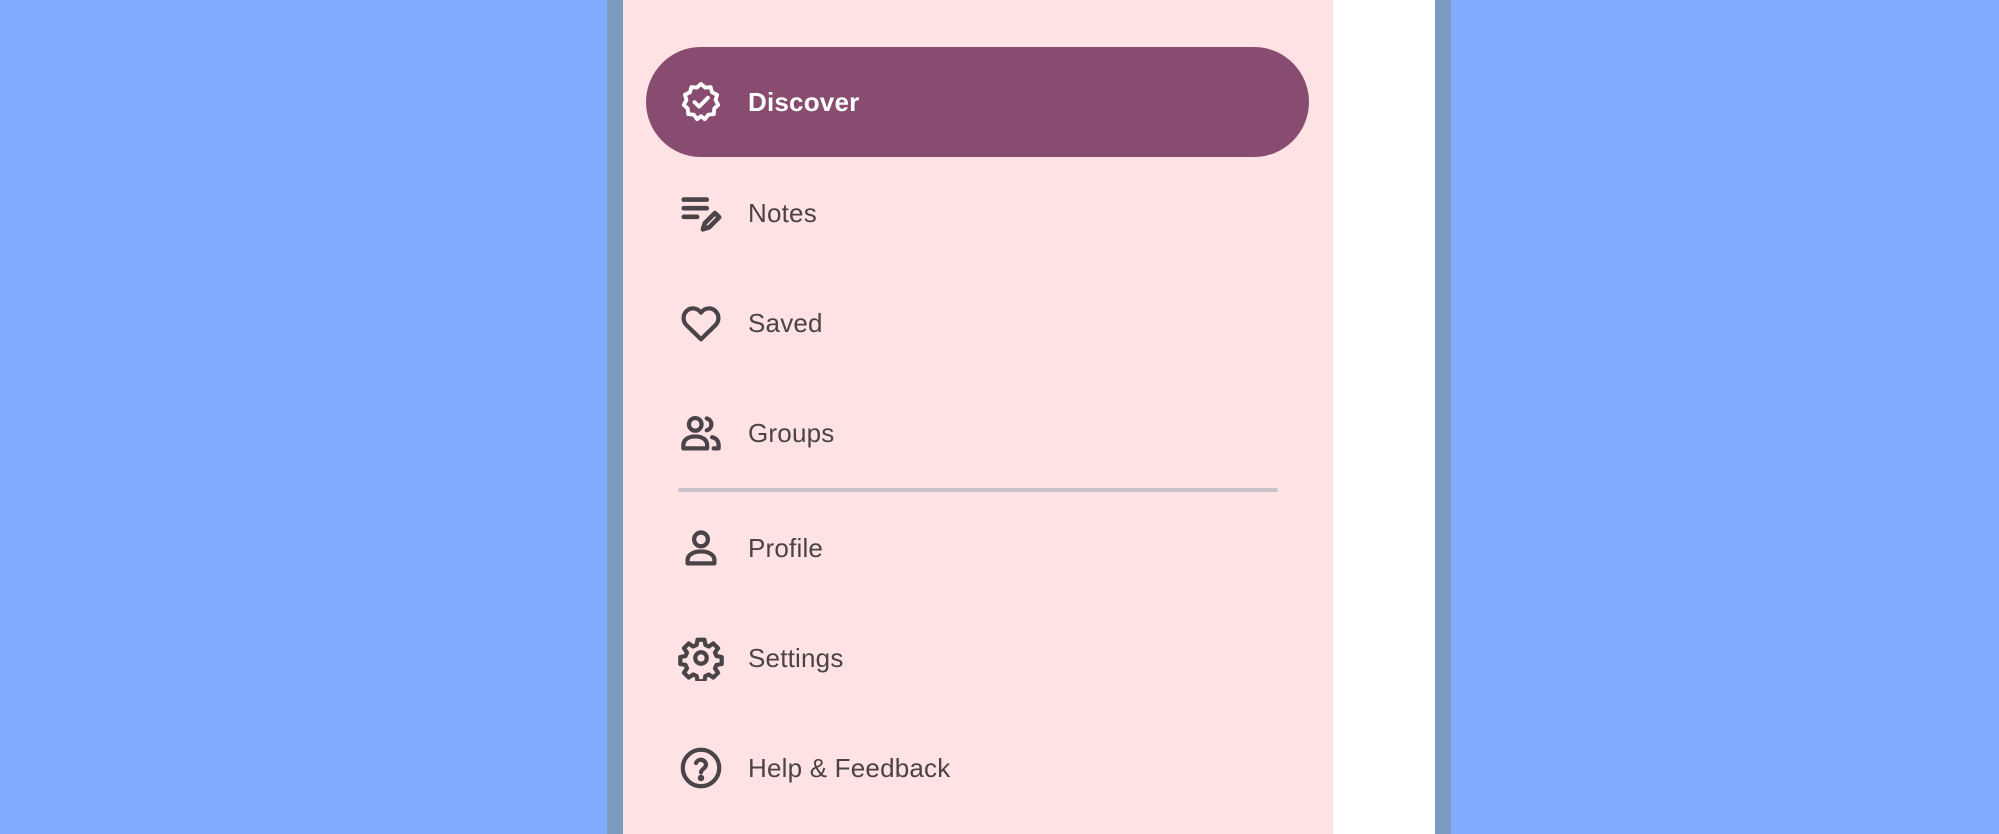 The height and width of the screenshot is (834, 1999). I want to click on nav-label-settings: Settings, so click(796, 657).